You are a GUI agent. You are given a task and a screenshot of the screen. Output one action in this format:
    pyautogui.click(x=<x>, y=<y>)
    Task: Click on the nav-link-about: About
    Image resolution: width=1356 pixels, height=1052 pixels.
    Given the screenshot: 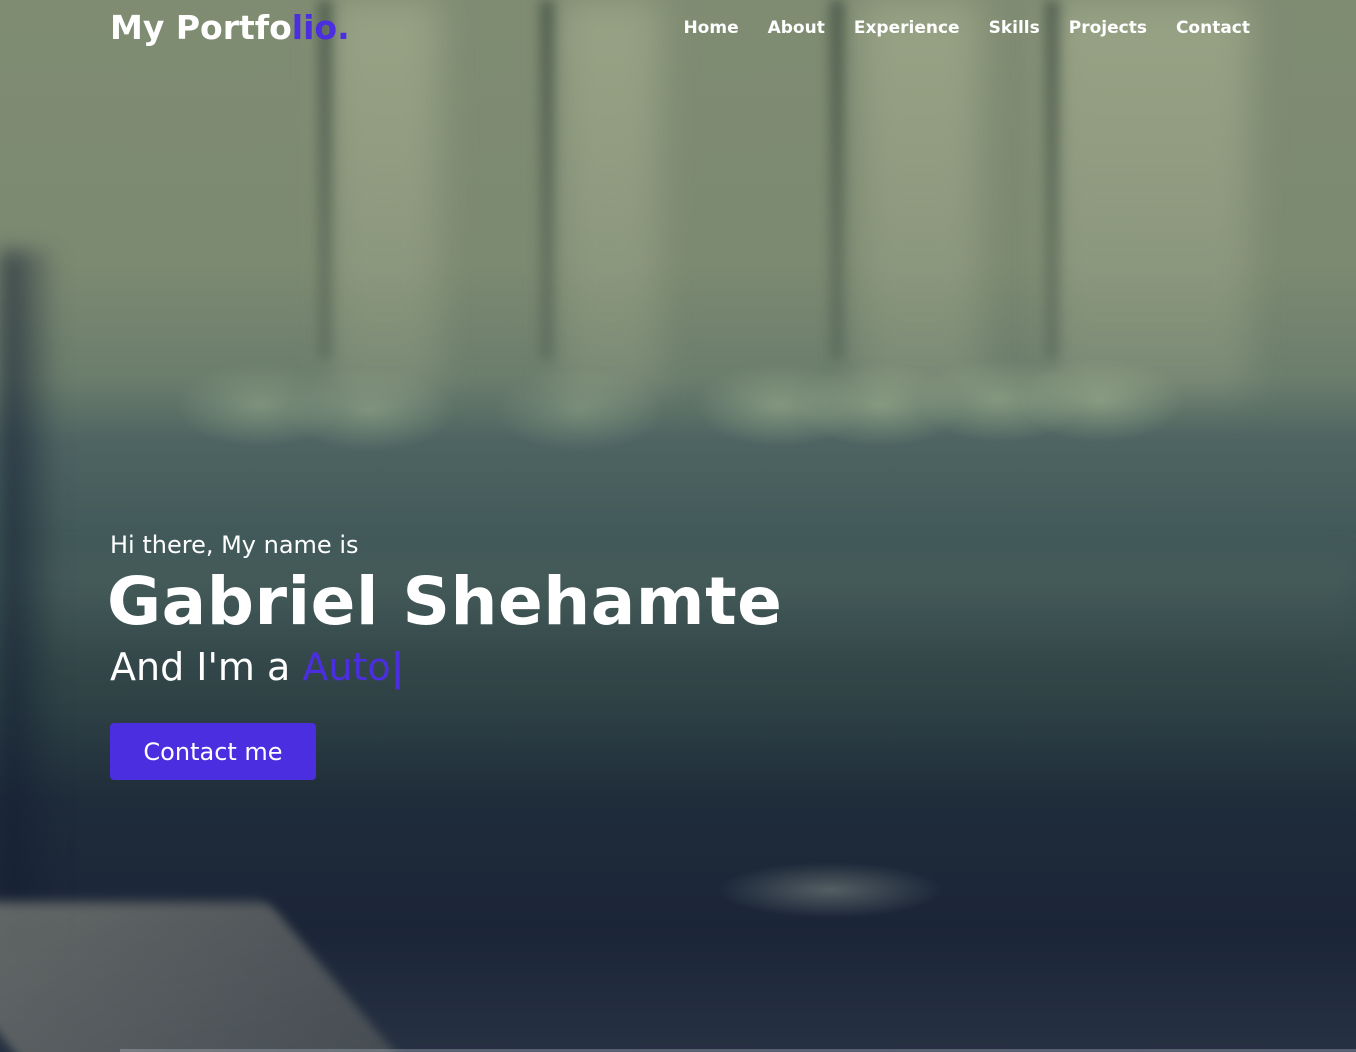 What is the action you would take?
    pyautogui.click(x=796, y=28)
    